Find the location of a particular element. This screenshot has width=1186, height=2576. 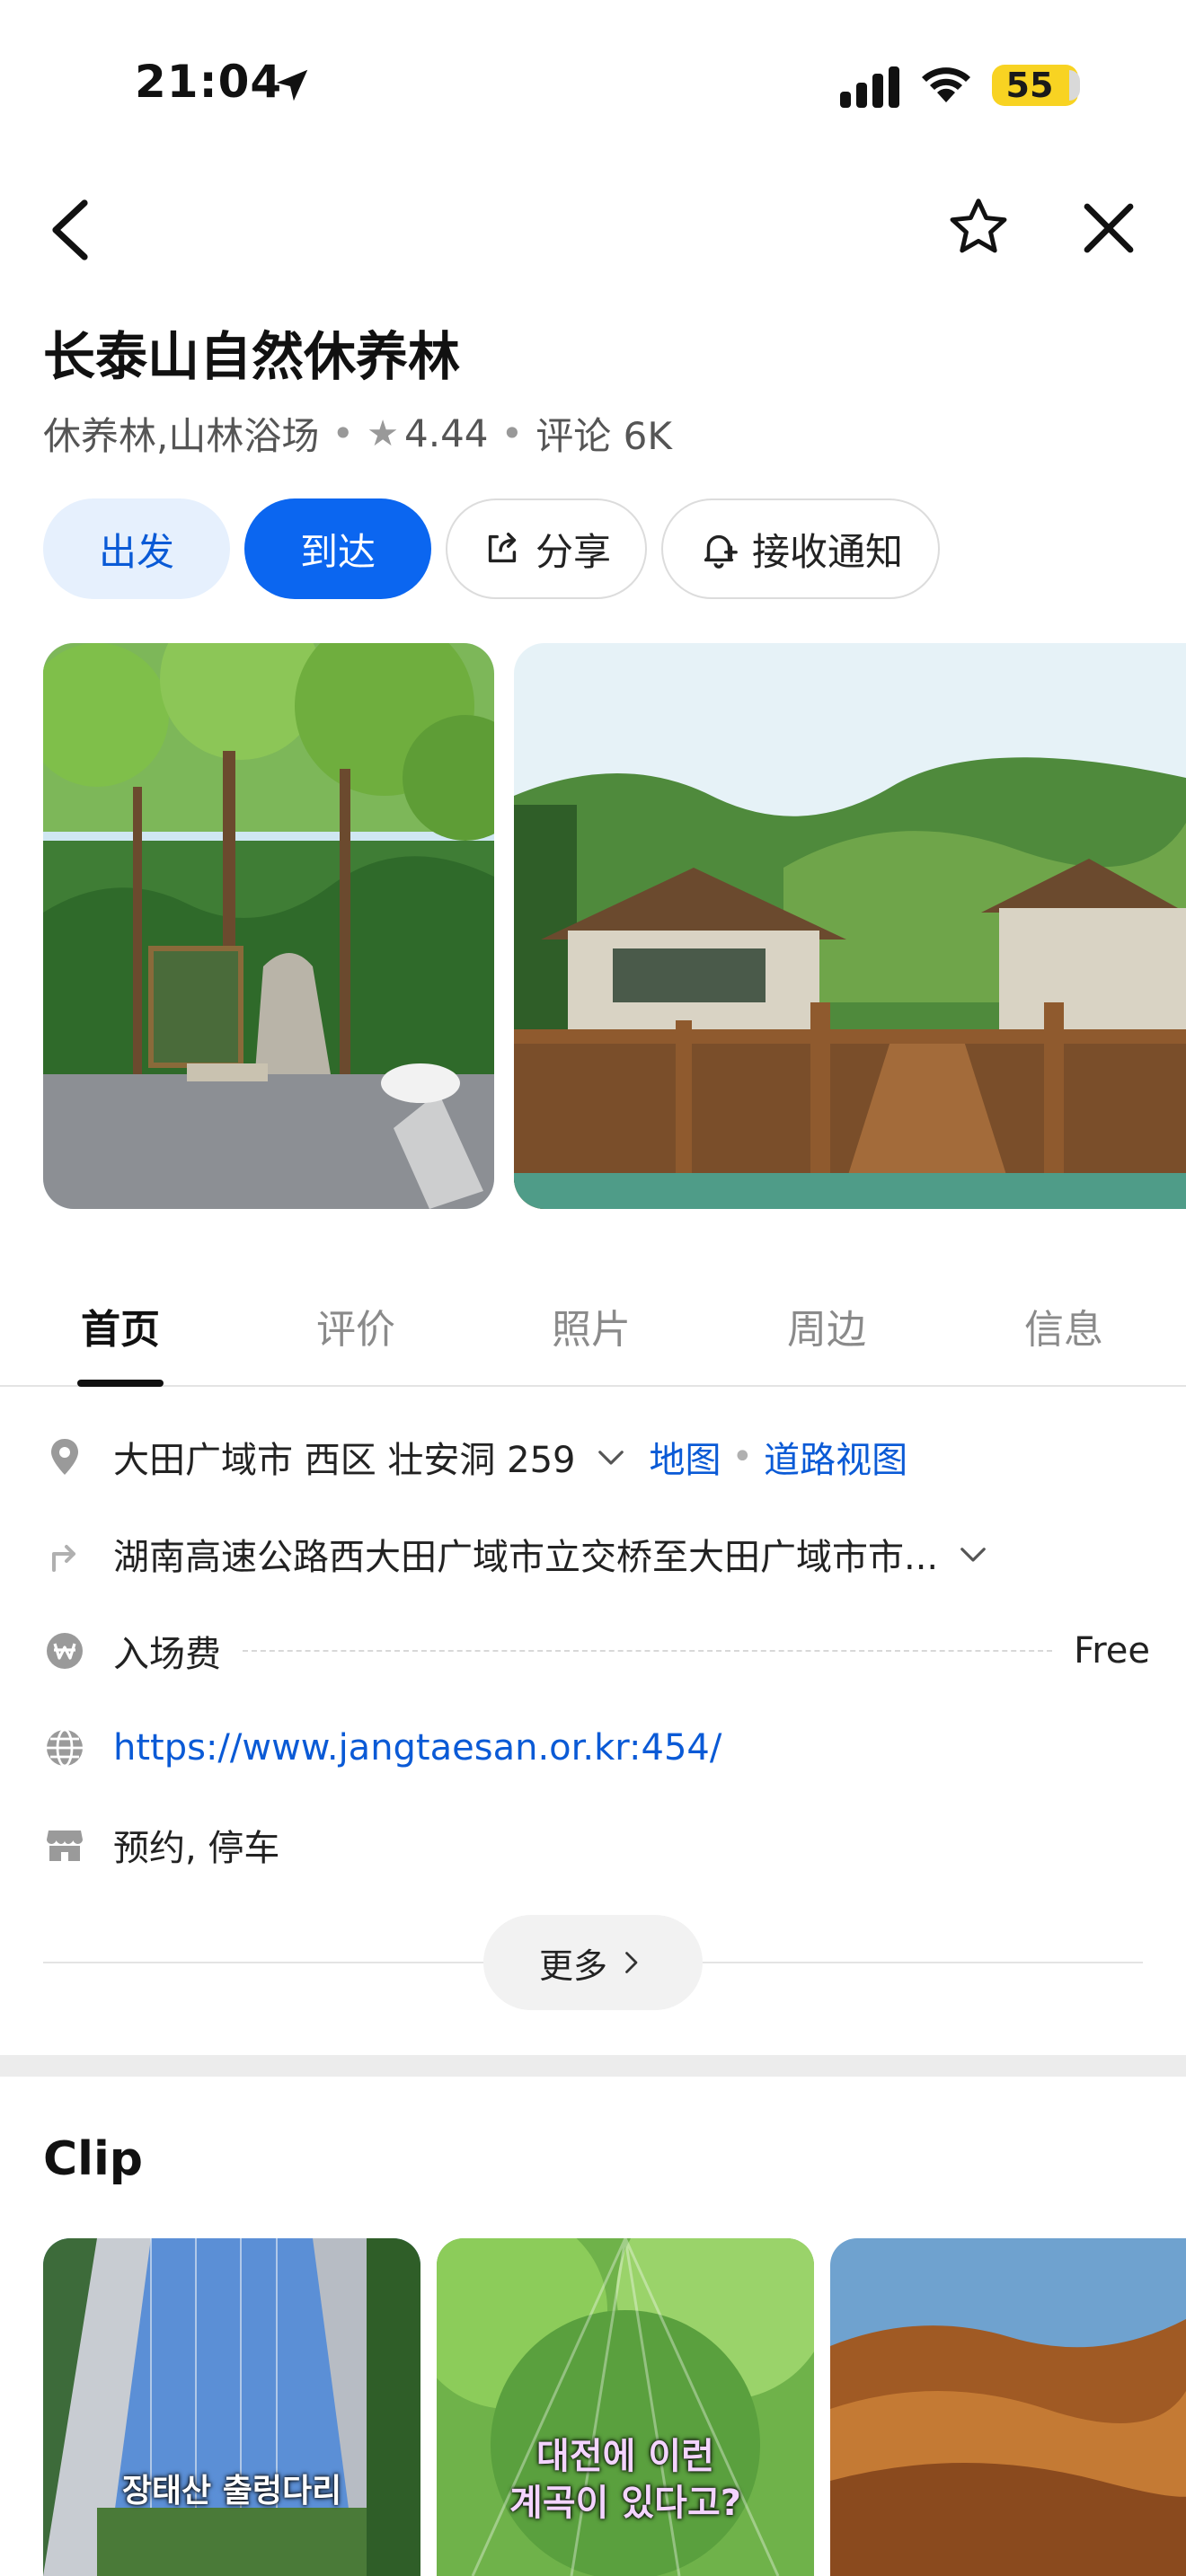

amenities-row: 预约, 停车 is located at coordinates (596, 1845).